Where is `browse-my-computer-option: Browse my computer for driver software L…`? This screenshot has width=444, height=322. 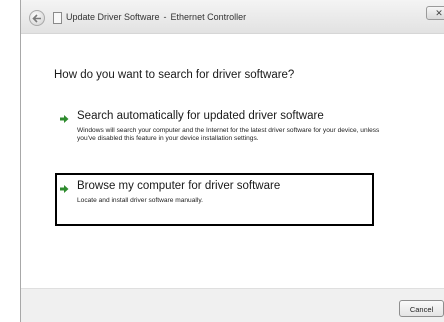 browse-my-computer-option: Browse my computer for driver software L… is located at coordinates (224, 200).